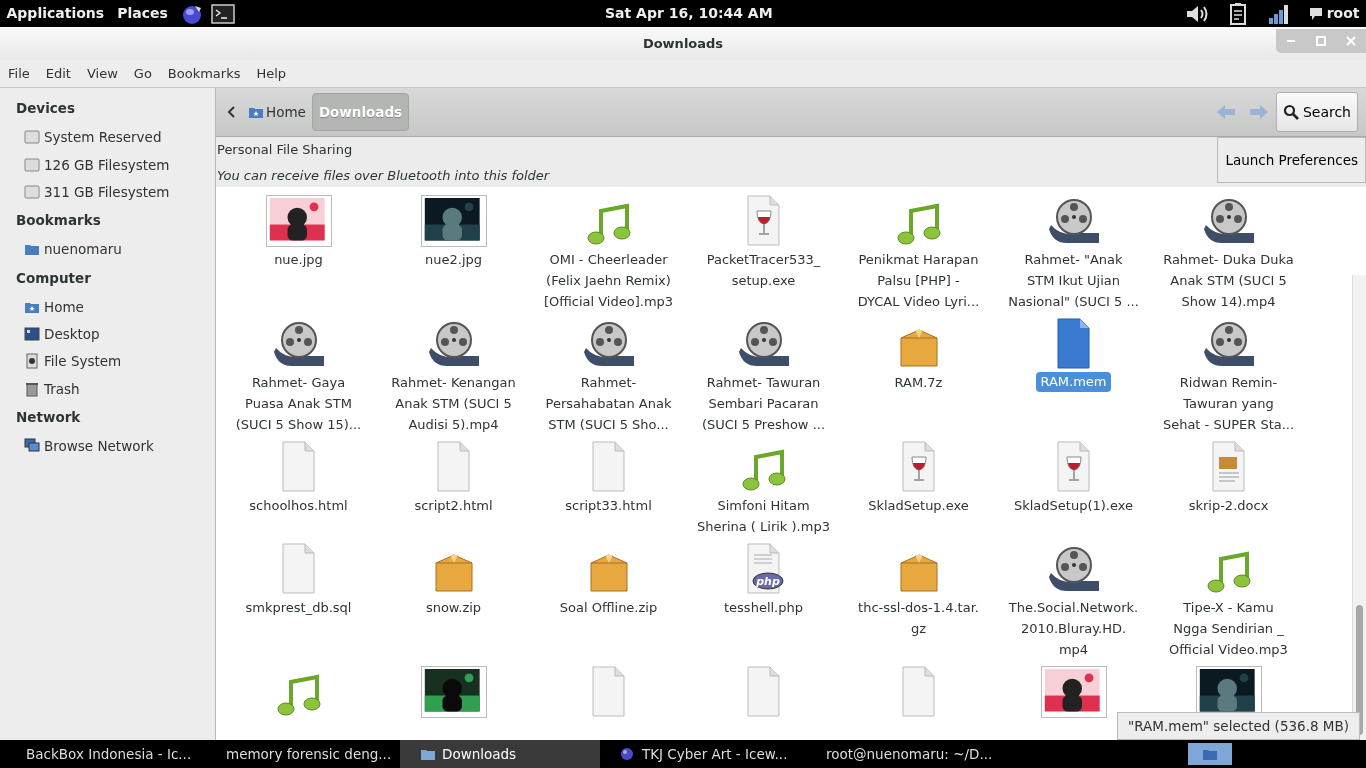  Describe the element at coordinates (918, 618) in the screenshot. I see `file-name: thc-ssl-dos-1.4.tar. gz` at that location.